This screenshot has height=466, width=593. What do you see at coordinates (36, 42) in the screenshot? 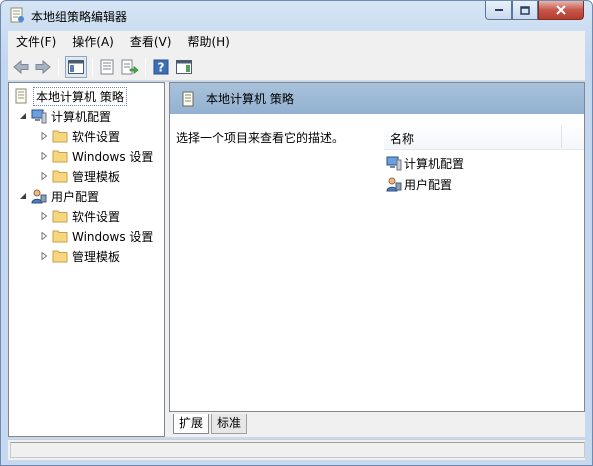
I see `menu-file: 文件(F)` at bounding box center [36, 42].